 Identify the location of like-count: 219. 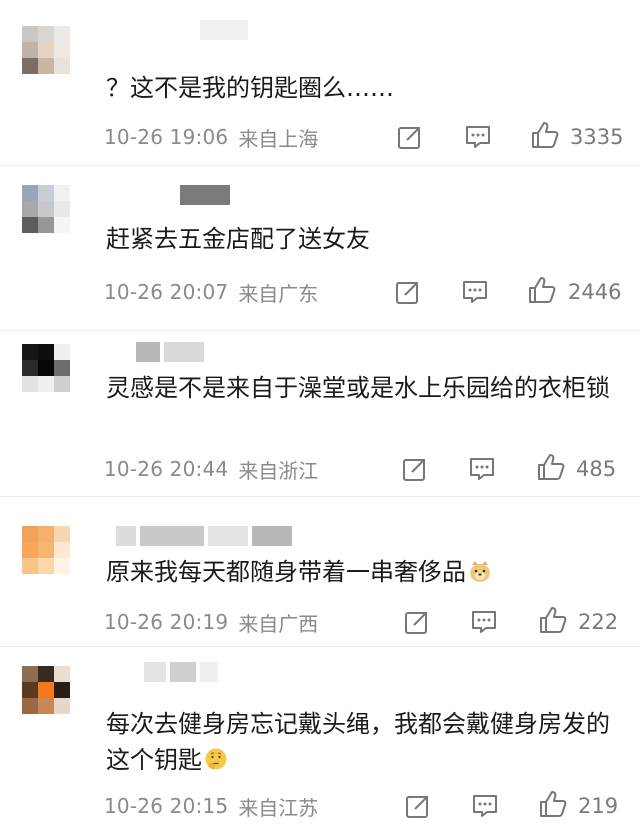
(598, 806).